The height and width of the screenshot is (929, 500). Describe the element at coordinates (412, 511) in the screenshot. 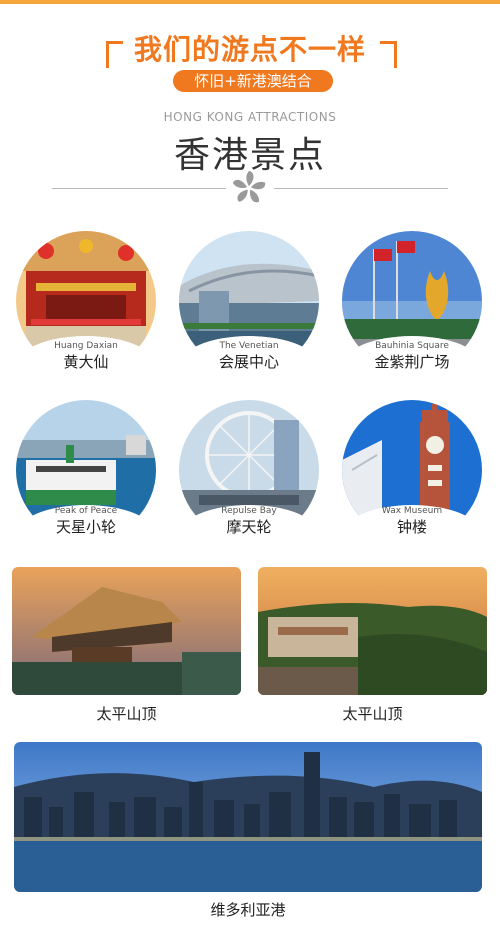

I see `card-english-label: Wax Museum` at that location.